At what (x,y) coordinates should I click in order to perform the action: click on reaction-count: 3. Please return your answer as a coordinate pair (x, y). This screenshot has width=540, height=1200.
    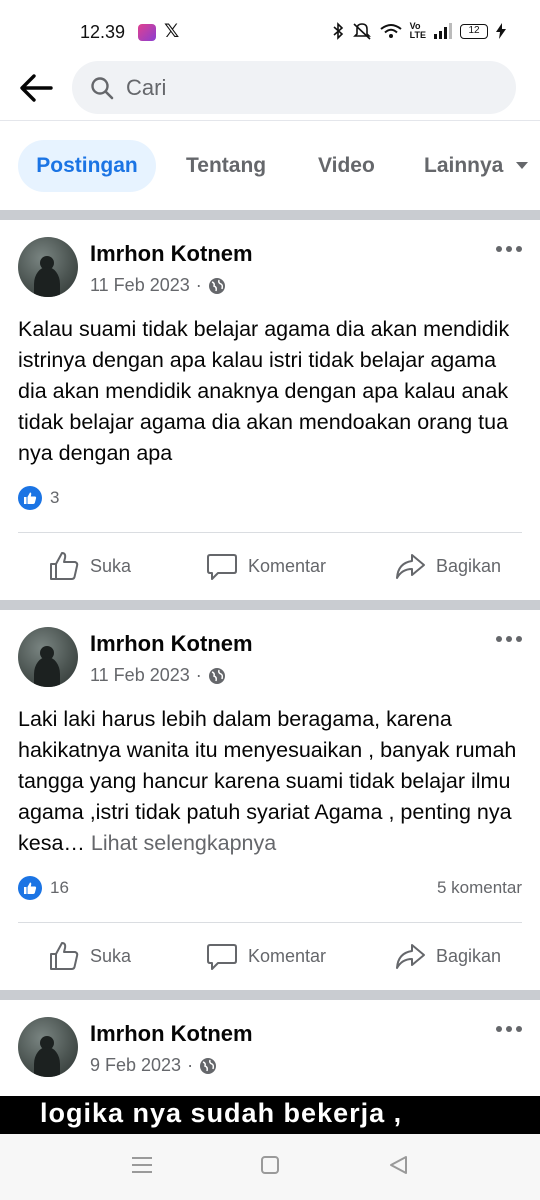
    Looking at the image, I should click on (55, 497).